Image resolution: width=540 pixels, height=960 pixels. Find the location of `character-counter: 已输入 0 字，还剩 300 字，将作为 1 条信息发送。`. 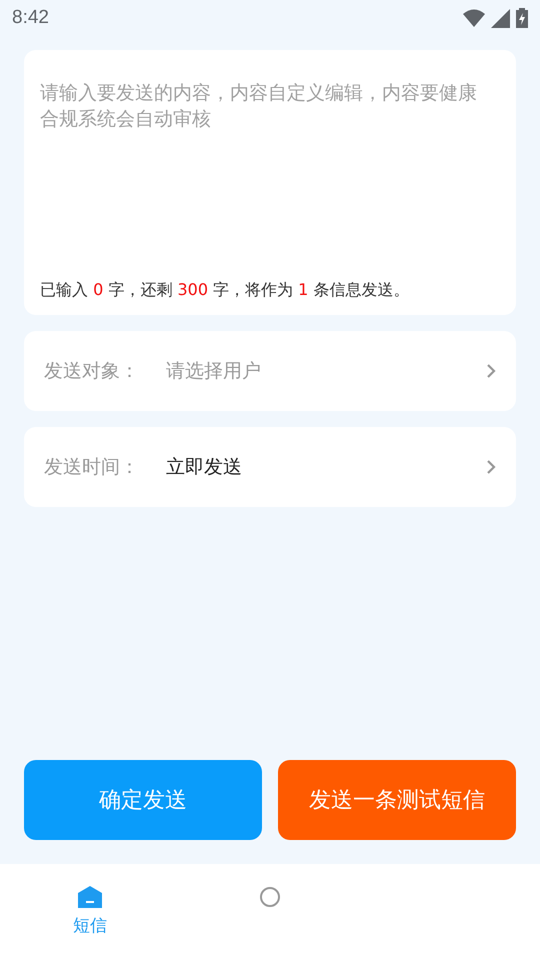

character-counter: 已输入 0 字，还剩 300 字，将作为 1 条信息发送。 is located at coordinates (225, 290).